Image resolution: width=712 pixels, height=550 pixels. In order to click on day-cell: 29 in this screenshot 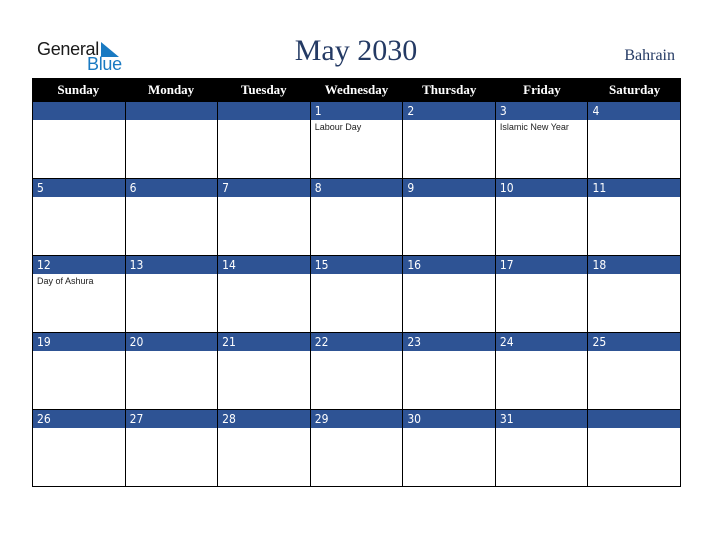, I will do `click(356, 448)`.